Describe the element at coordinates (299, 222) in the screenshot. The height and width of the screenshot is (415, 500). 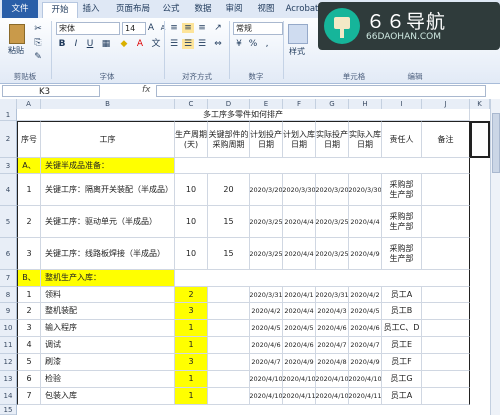
I see `a-row-plan-store: 2020/4/4` at that location.